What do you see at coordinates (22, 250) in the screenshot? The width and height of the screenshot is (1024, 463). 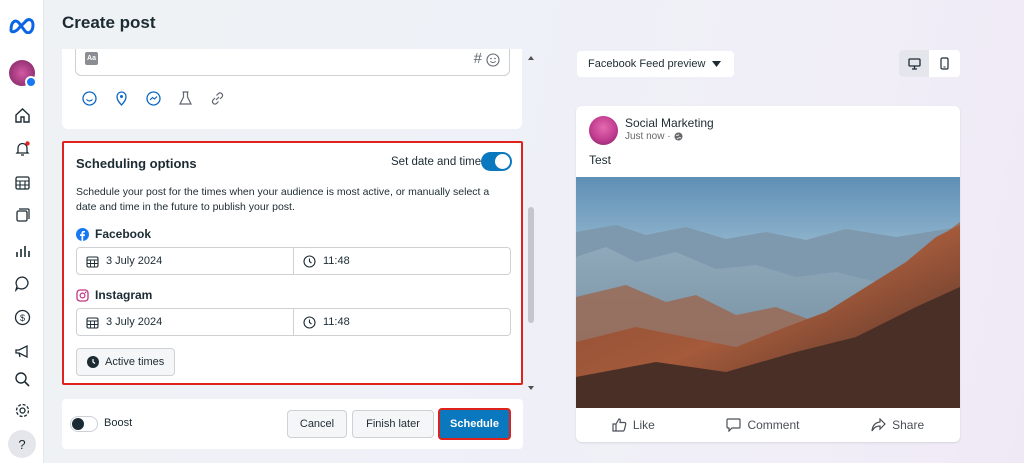 I see `insights-icon` at bounding box center [22, 250].